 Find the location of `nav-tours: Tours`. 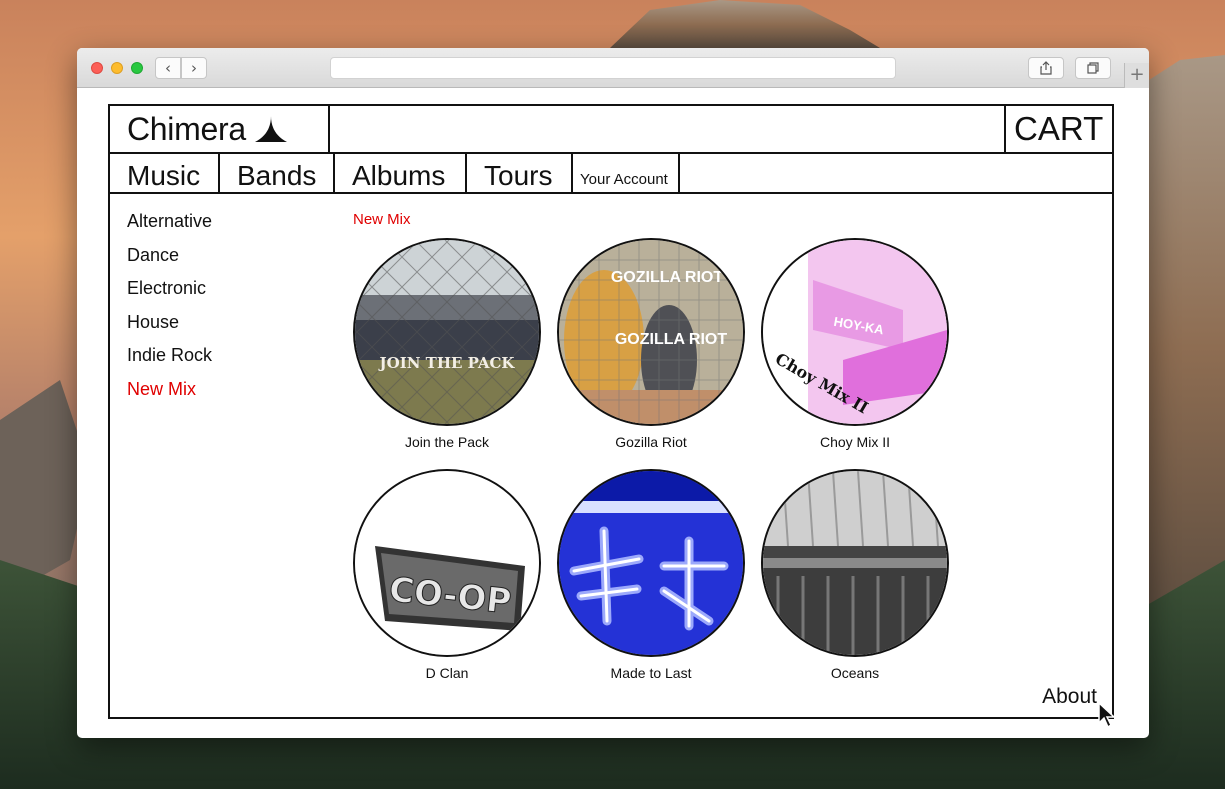

nav-tours: Tours is located at coordinates (520, 173).